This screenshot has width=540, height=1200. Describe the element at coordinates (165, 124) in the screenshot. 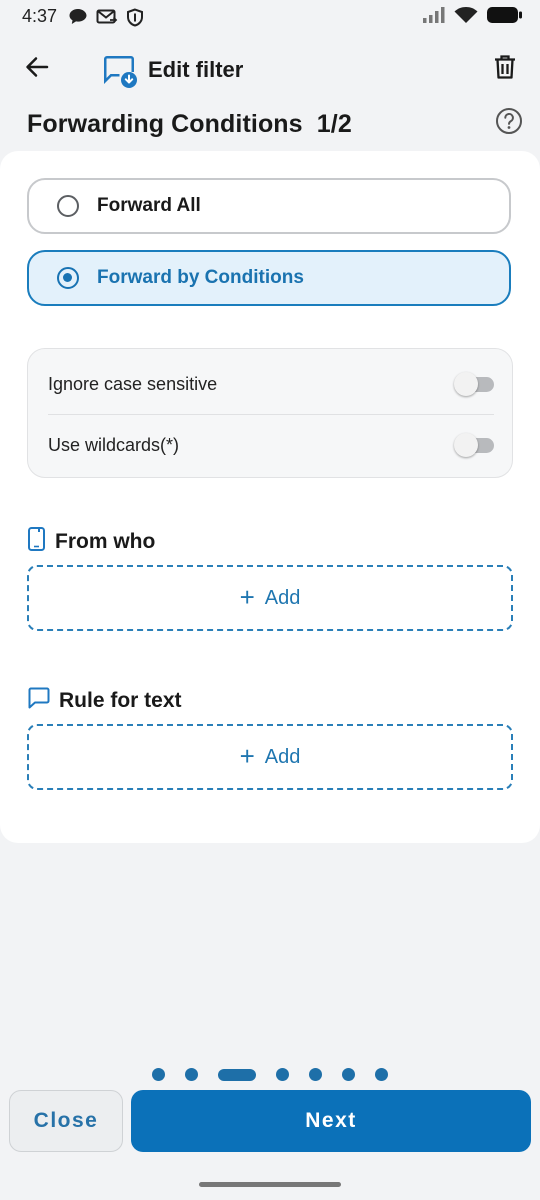

I see `section-title-text: Forwarding Conditions` at that location.